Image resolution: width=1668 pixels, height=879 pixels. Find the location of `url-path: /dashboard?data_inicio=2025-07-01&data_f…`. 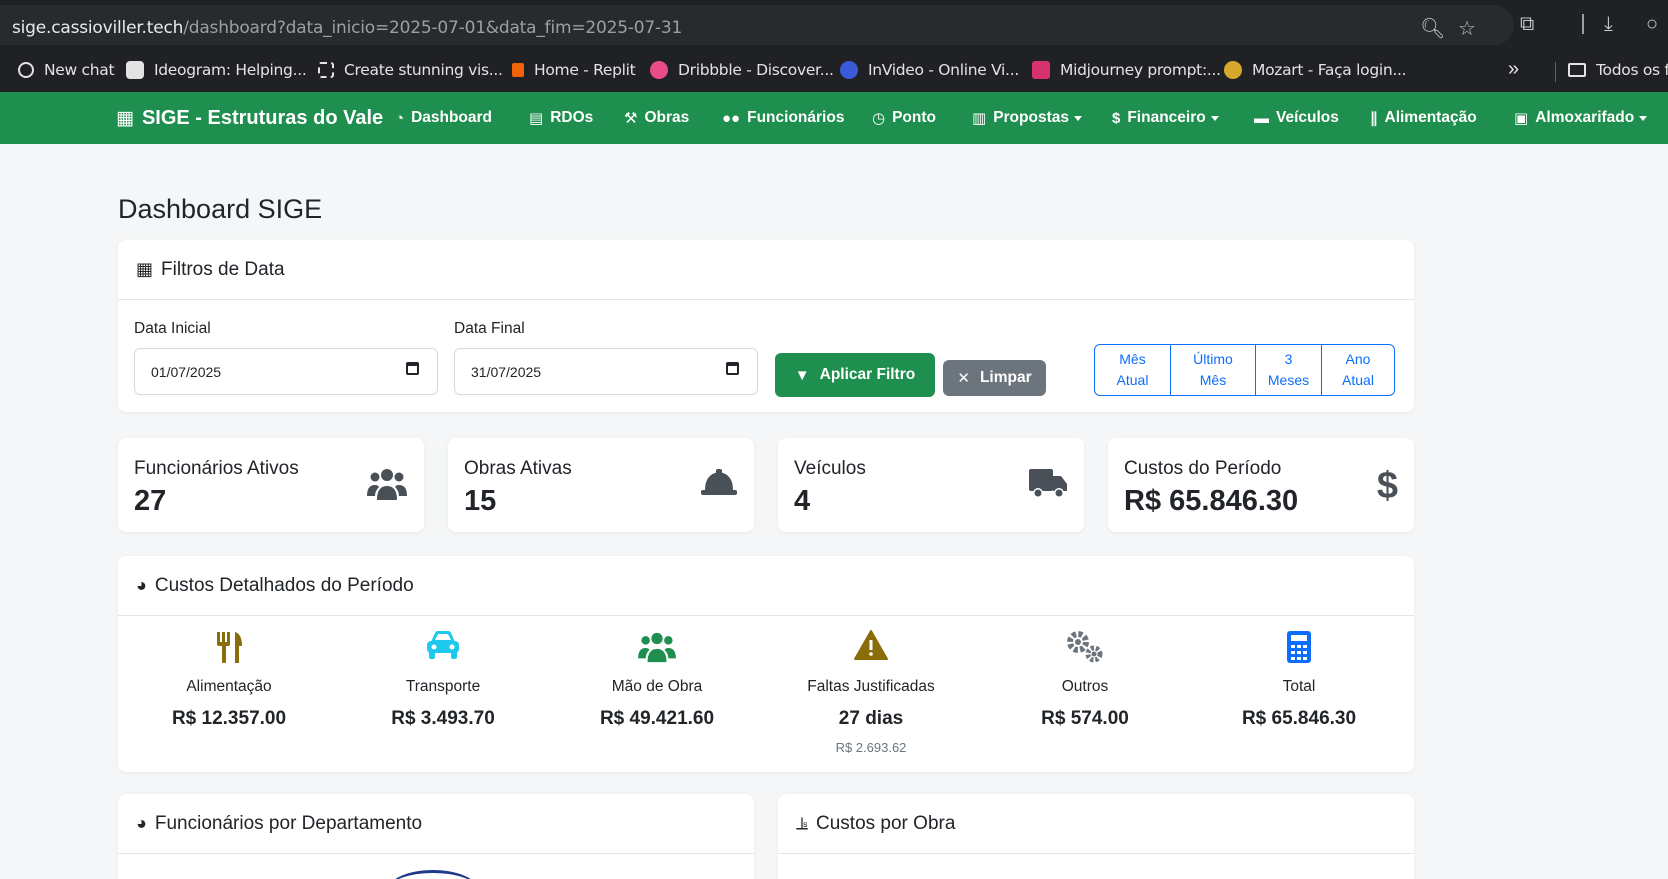

url-path: /dashboard?data_inicio=2025-07-01&data_f… is located at coordinates (433, 28).